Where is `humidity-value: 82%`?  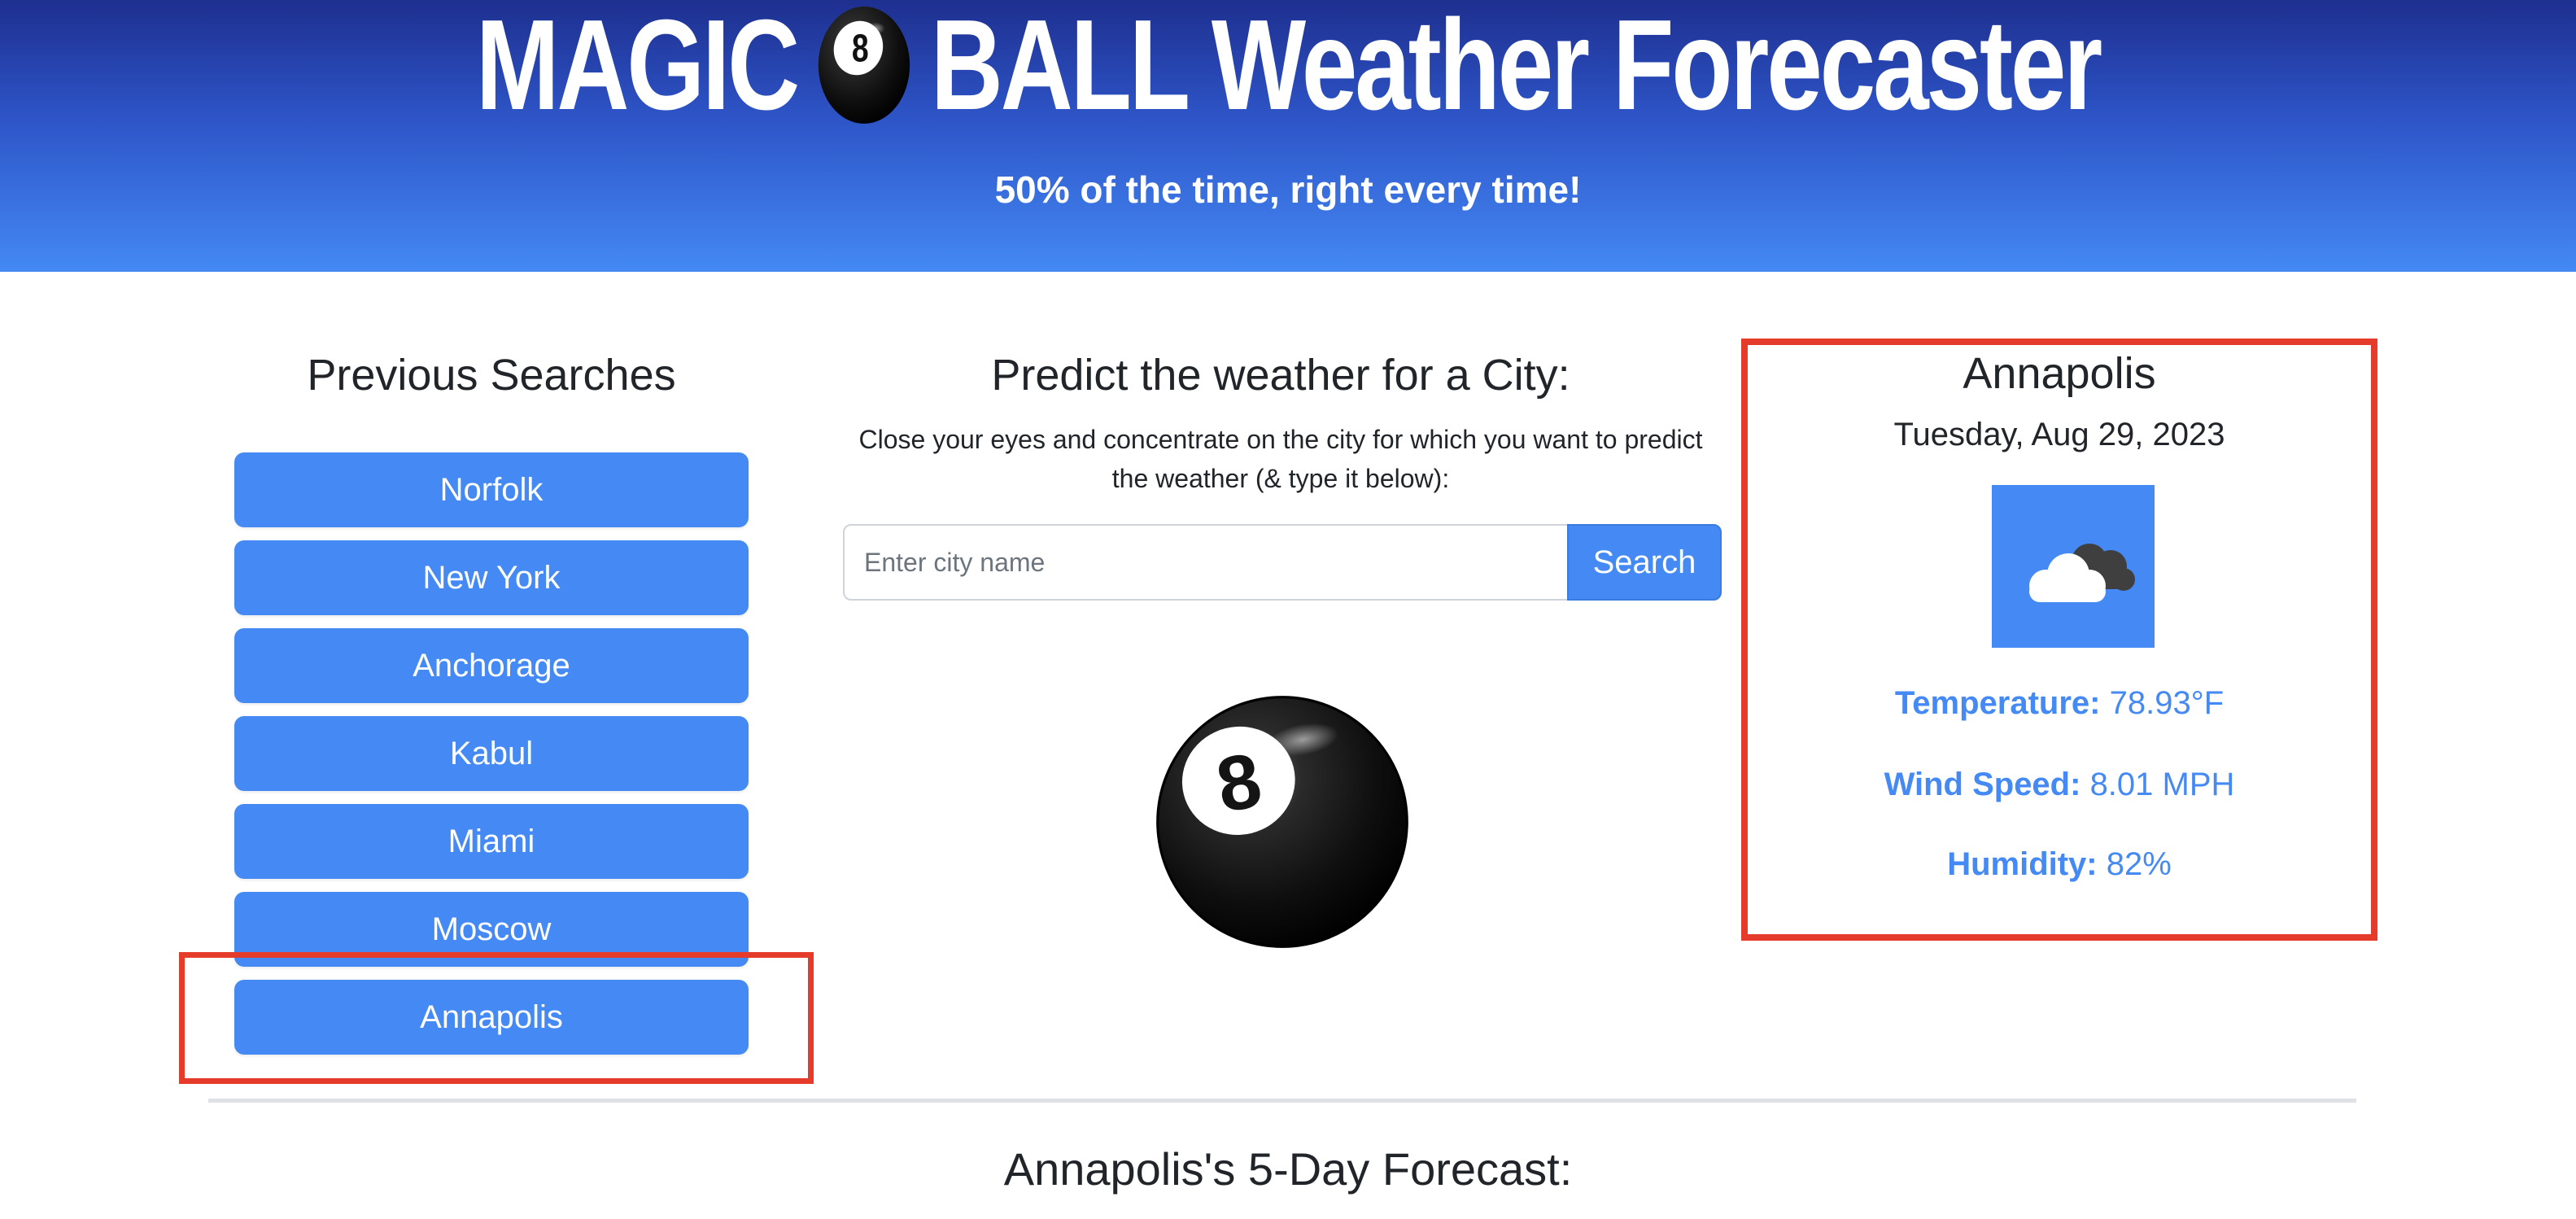
humidity-value: 82% is located at coordinates (2139, 864).